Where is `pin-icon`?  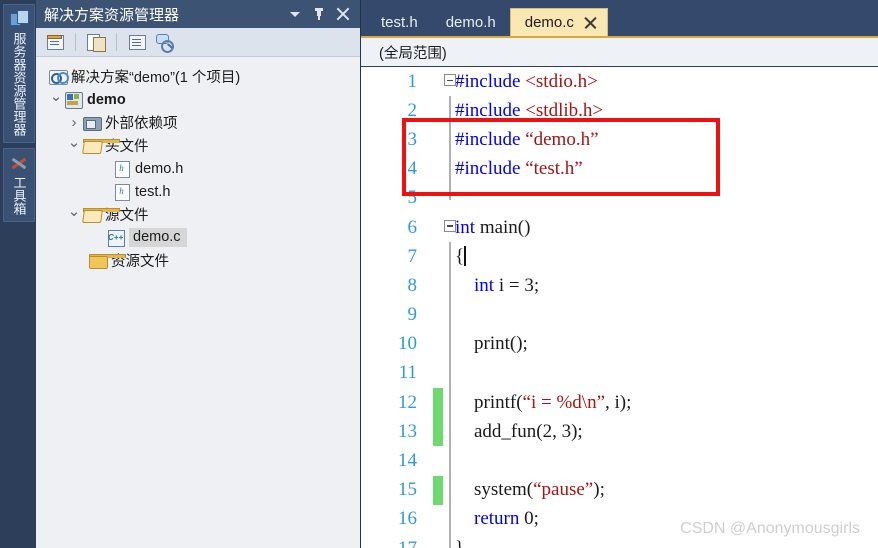 pin-icon is located at coordinates (319, 14).